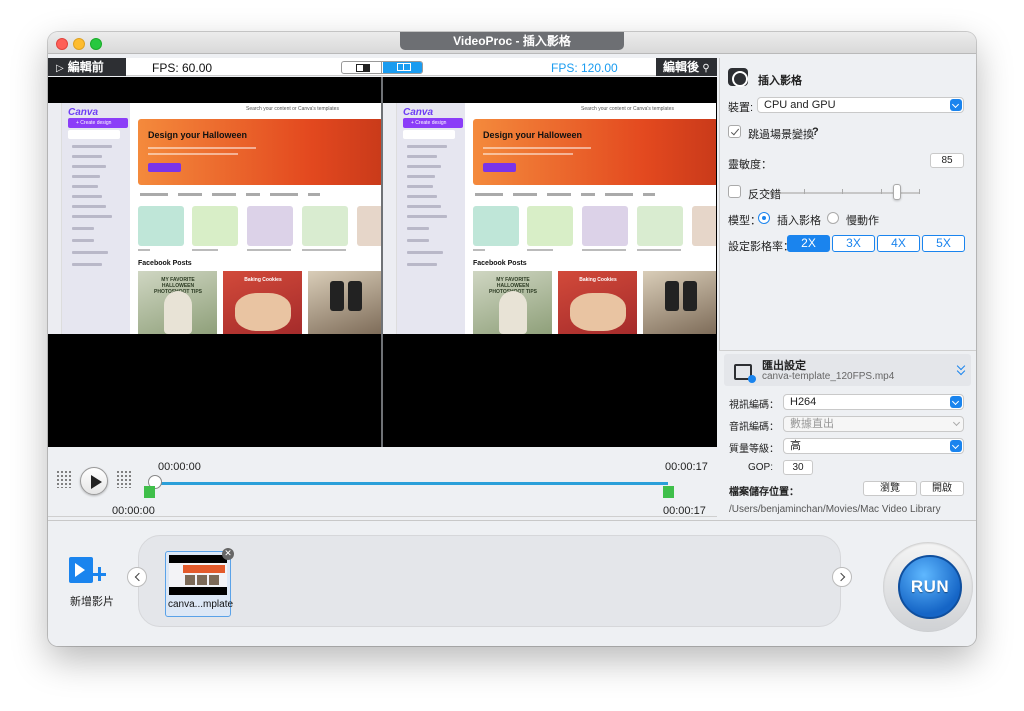 Image resolution: width=1024 pixels, height=711 pixels. I want to click on add-video-label: 新增影片, so click(92, 601).